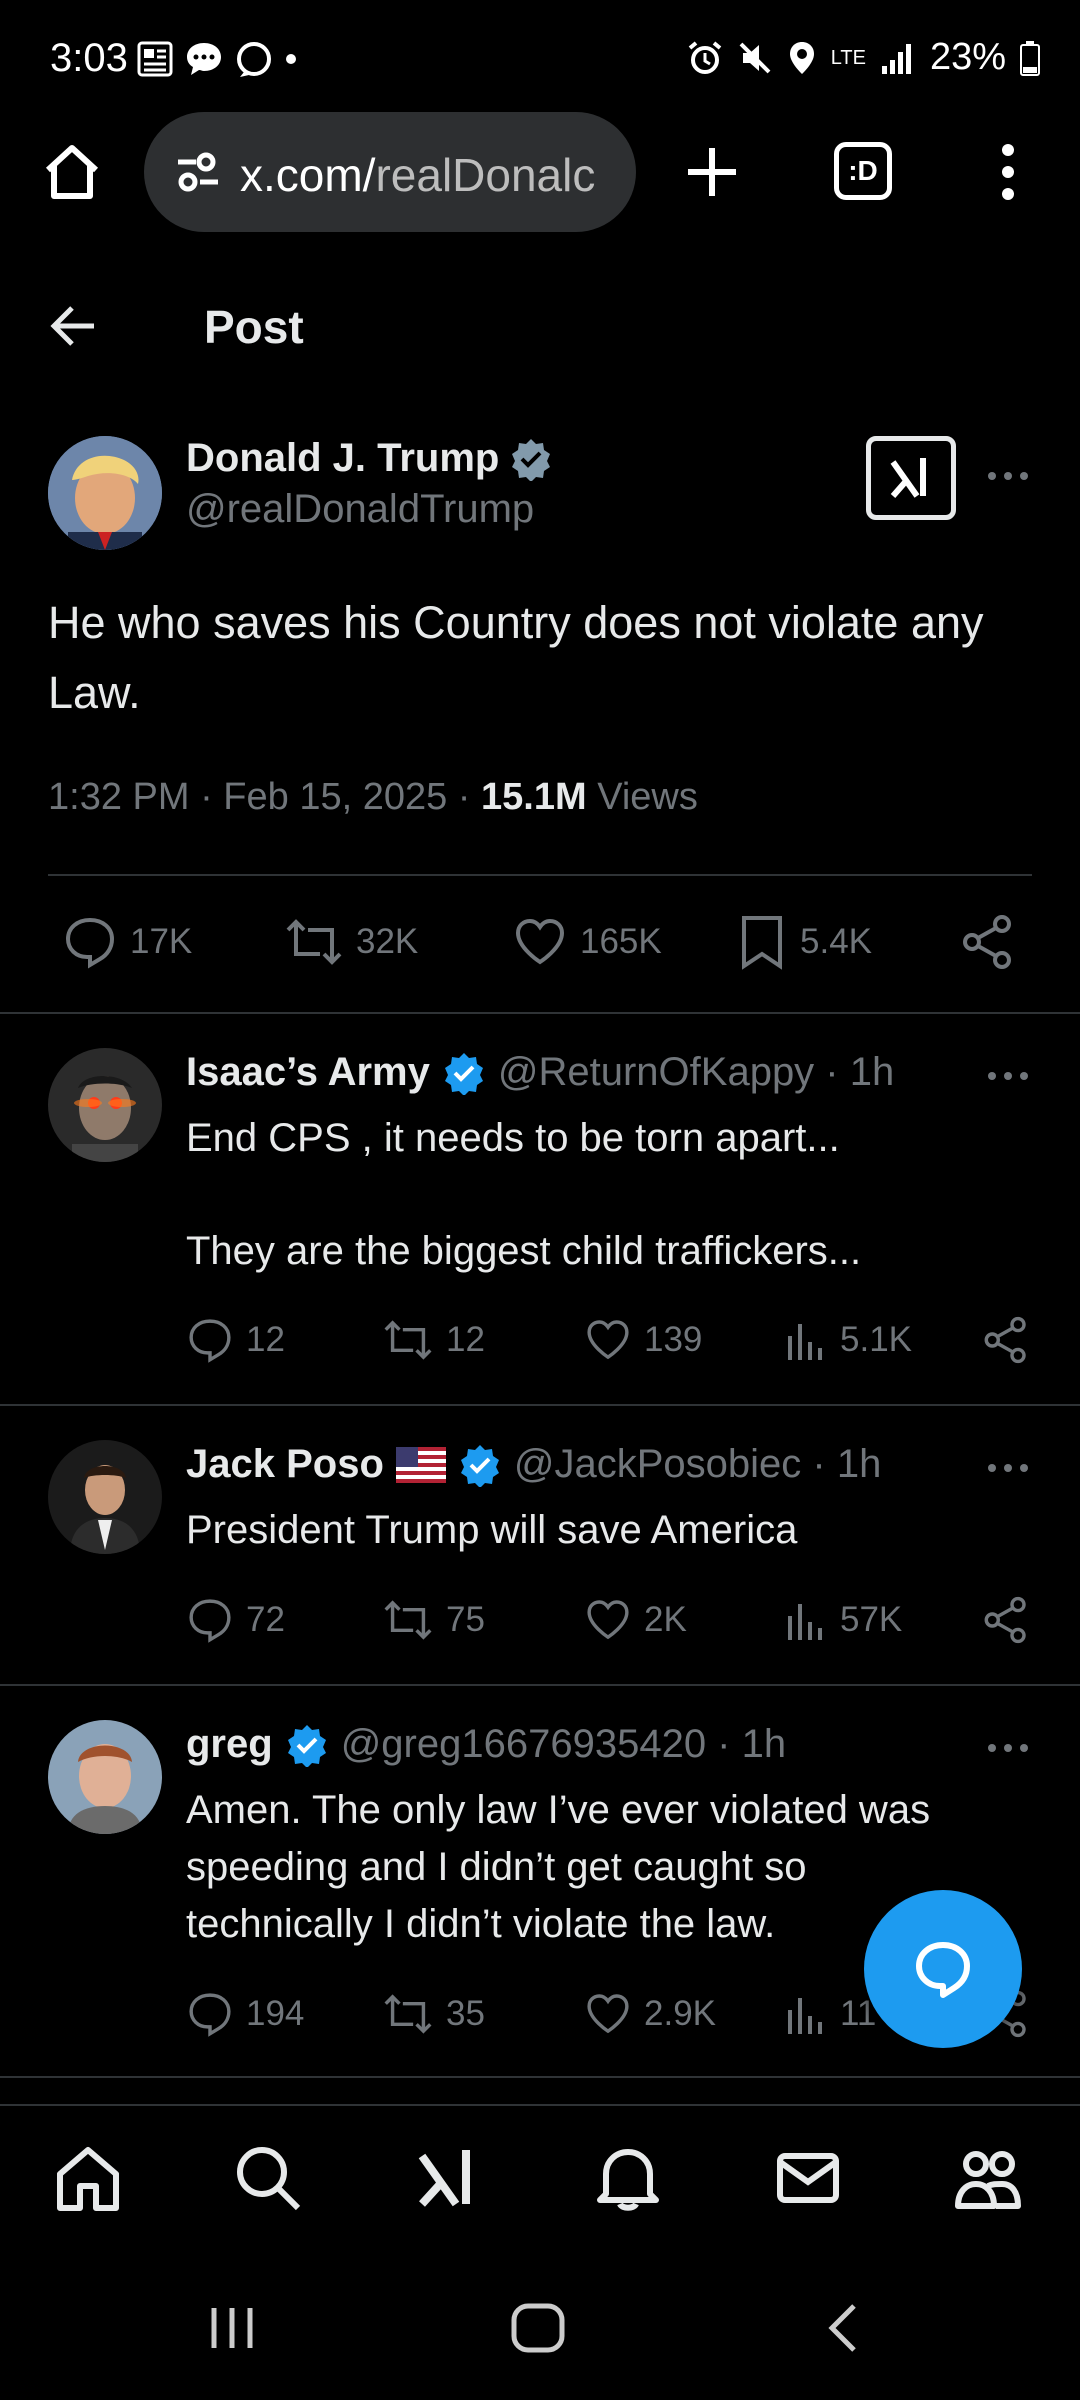  What do you see at coordinates (465, 1619) in the screenshot?
I see `repost-count: 75` at bounding box center [465, 1619].